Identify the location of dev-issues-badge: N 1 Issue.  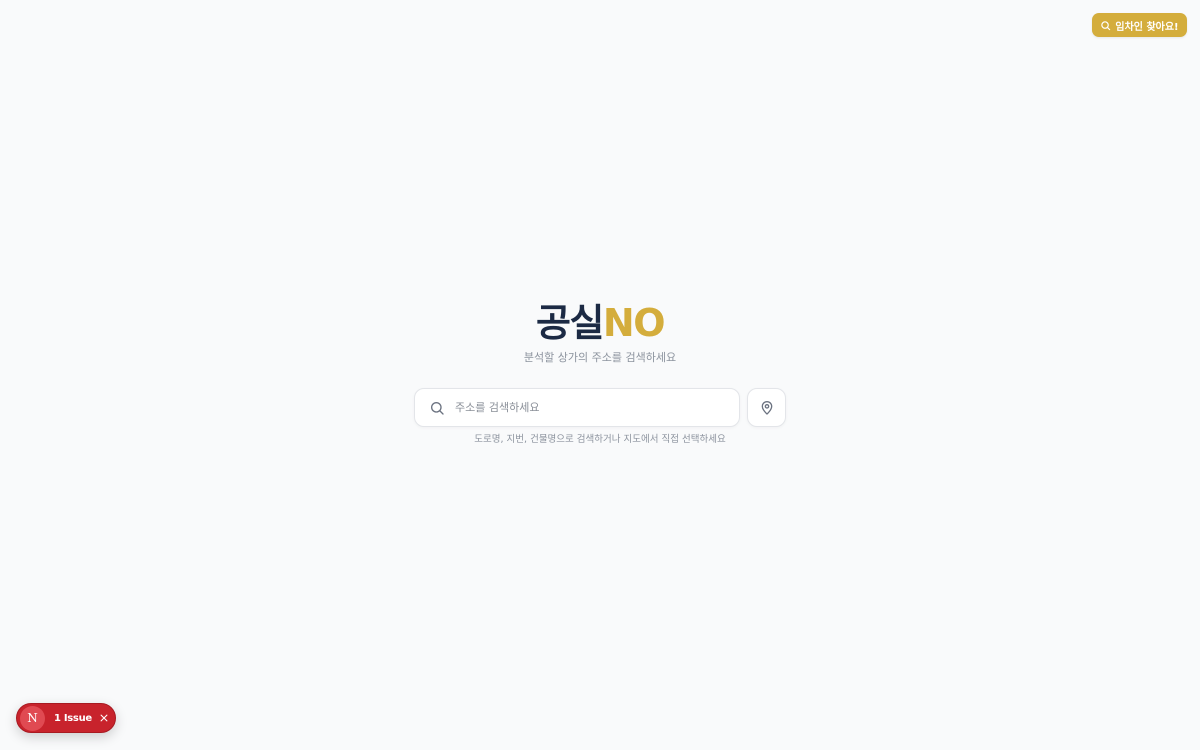
(66, 718).